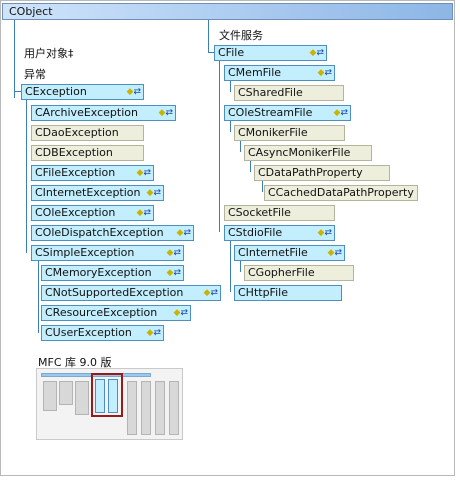 This screenshot has width=460, height=482. What do you see at coordinates (255, 72) in the screenshot?
I see `node-label: CMemFile` at bounding box center [255, 72].